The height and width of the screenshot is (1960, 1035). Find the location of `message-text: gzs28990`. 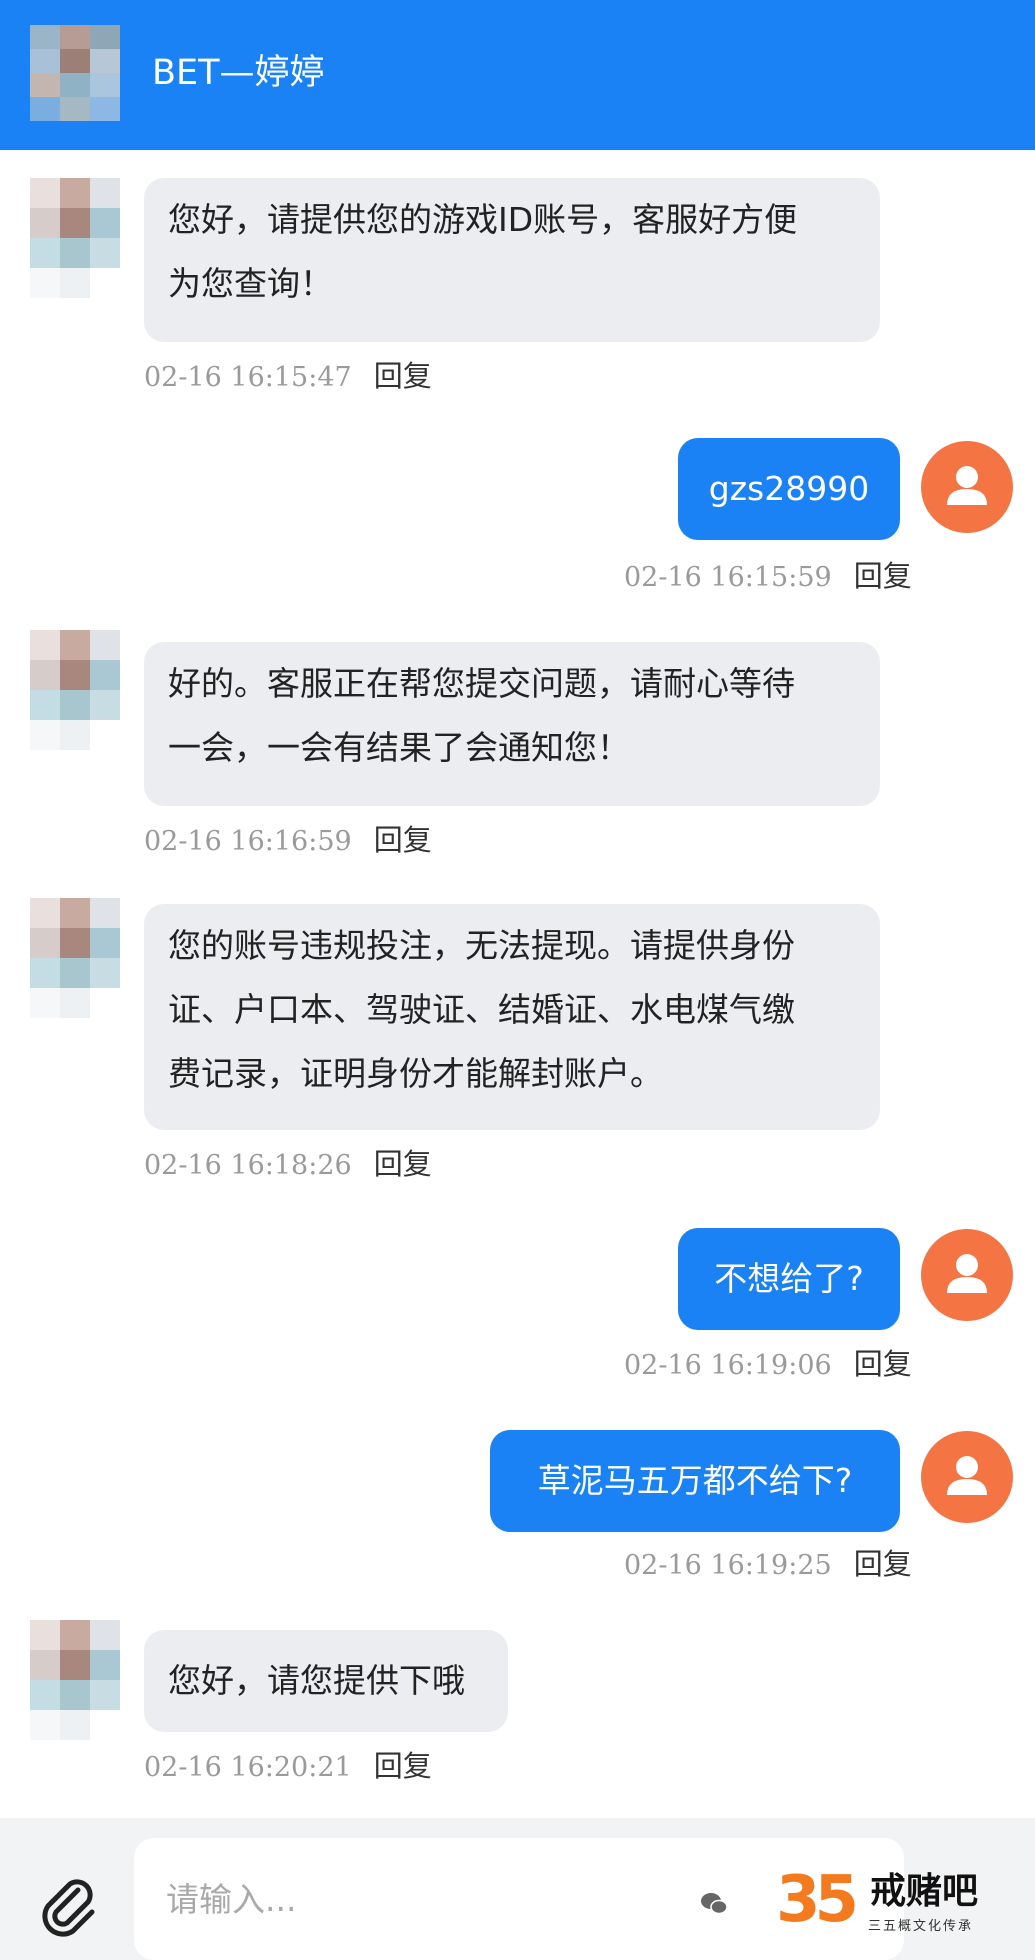

message-text: gzs28990 is located at coordinates (789, 488).